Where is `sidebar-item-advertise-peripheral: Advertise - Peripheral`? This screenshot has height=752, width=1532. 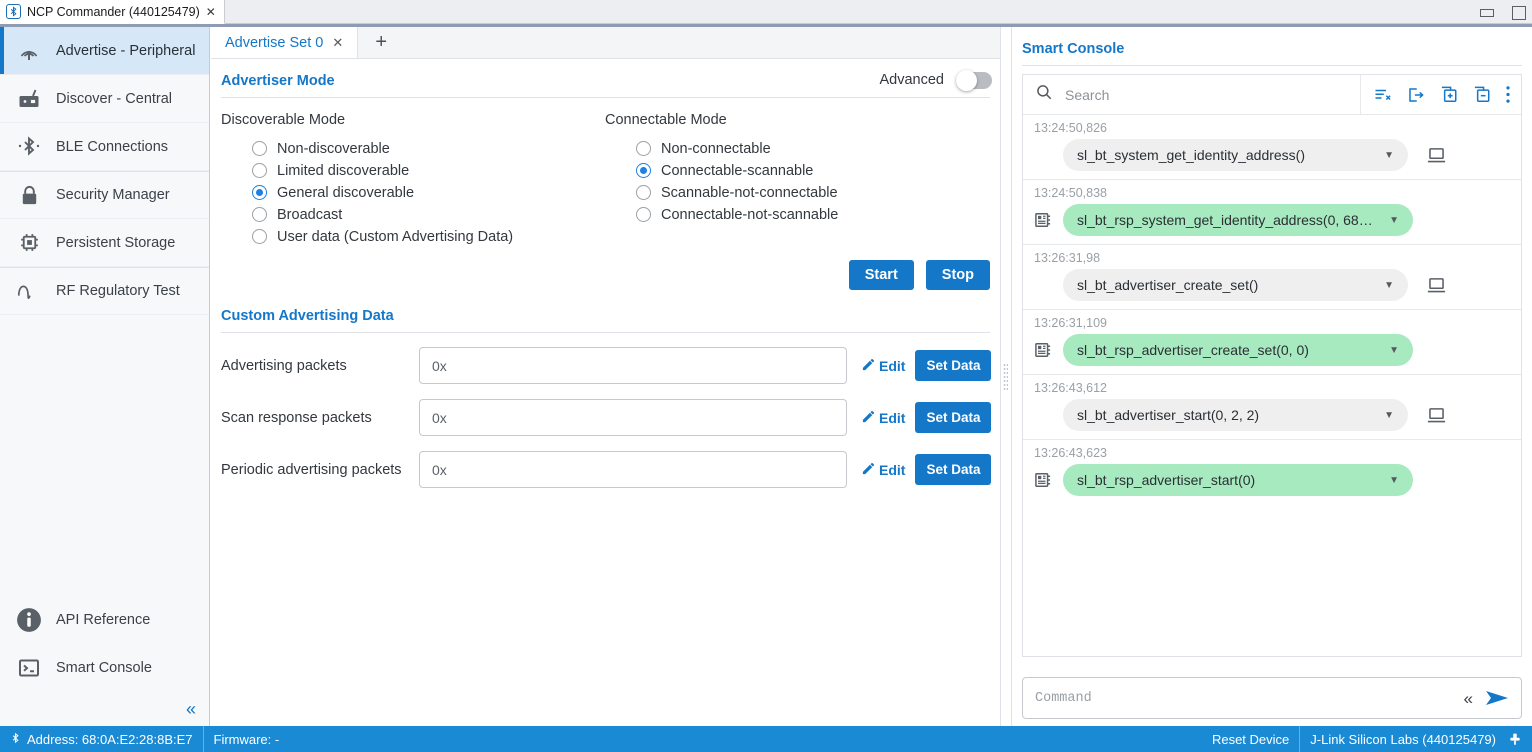
sidebar-item-advertise-peripheral: Advertise - Peripheral is located at coordinates (104, 51).